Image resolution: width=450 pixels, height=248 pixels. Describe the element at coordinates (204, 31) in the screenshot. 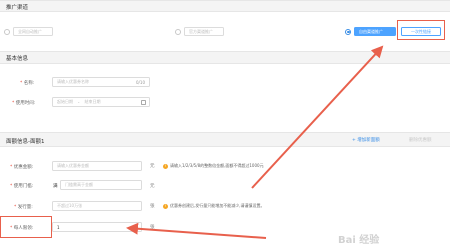

I see `channel-option-label: 官方渠道推广` at that location.